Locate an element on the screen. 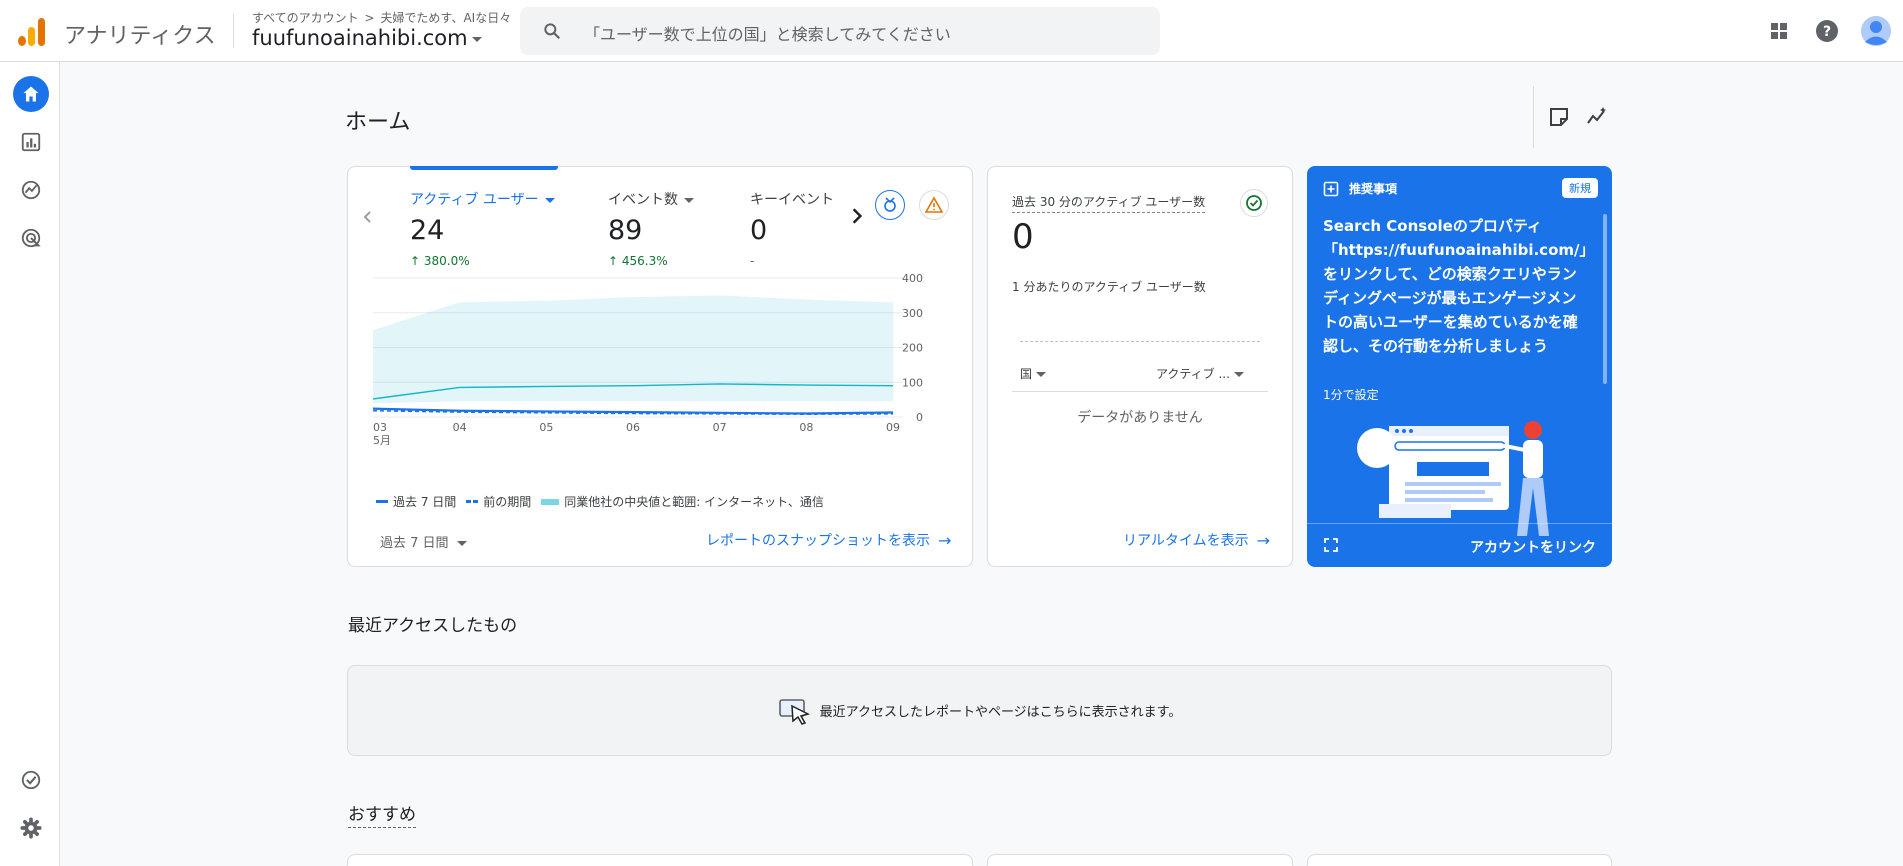 Image resolution: width=1903 pixels, height=866 pixels. check-circle-icon is located at coordinates (31, 780).